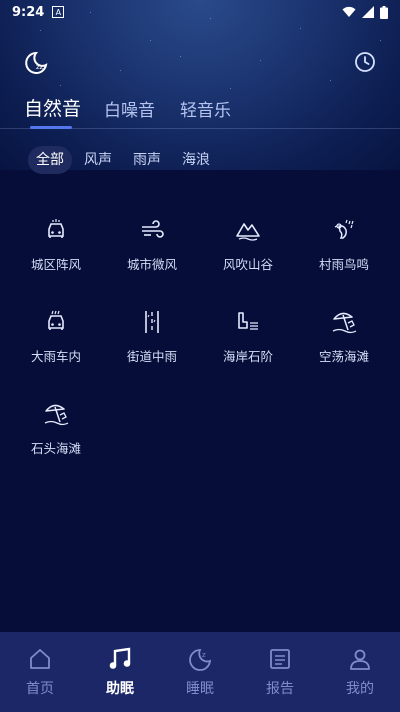 The height and width of the screenshot is (712, 400). Describe the element at coordinates (55, 356) in the screenshot. I see `sound-item-label: 大雨车内` at that location.